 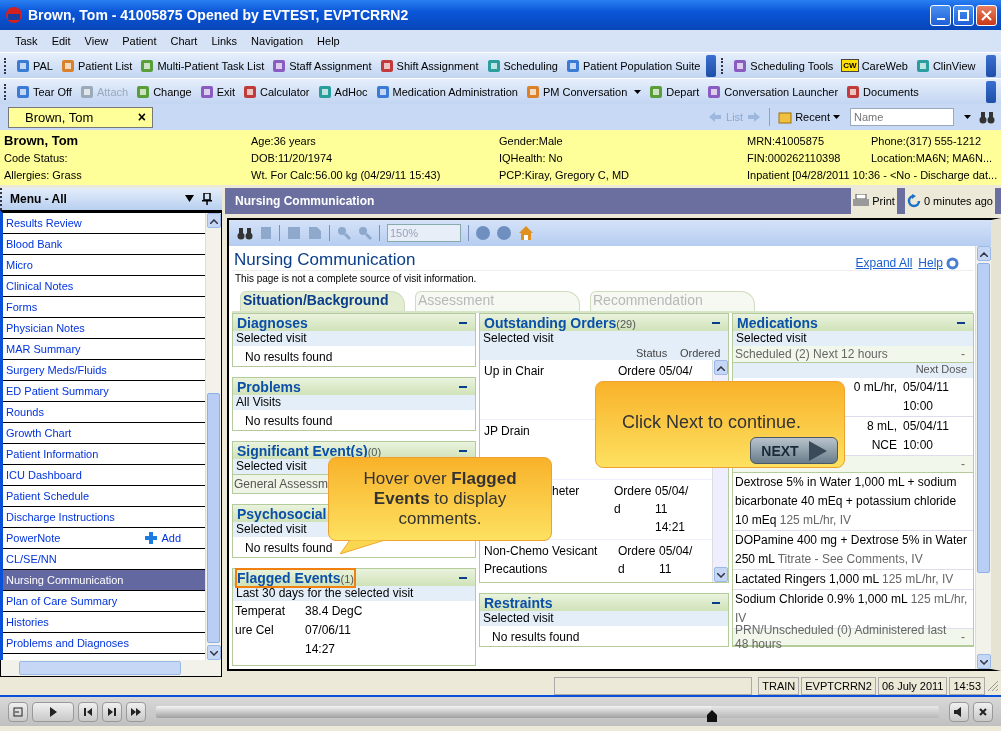 I want to click on page-link: Expand All, so click(x=884, y=263).